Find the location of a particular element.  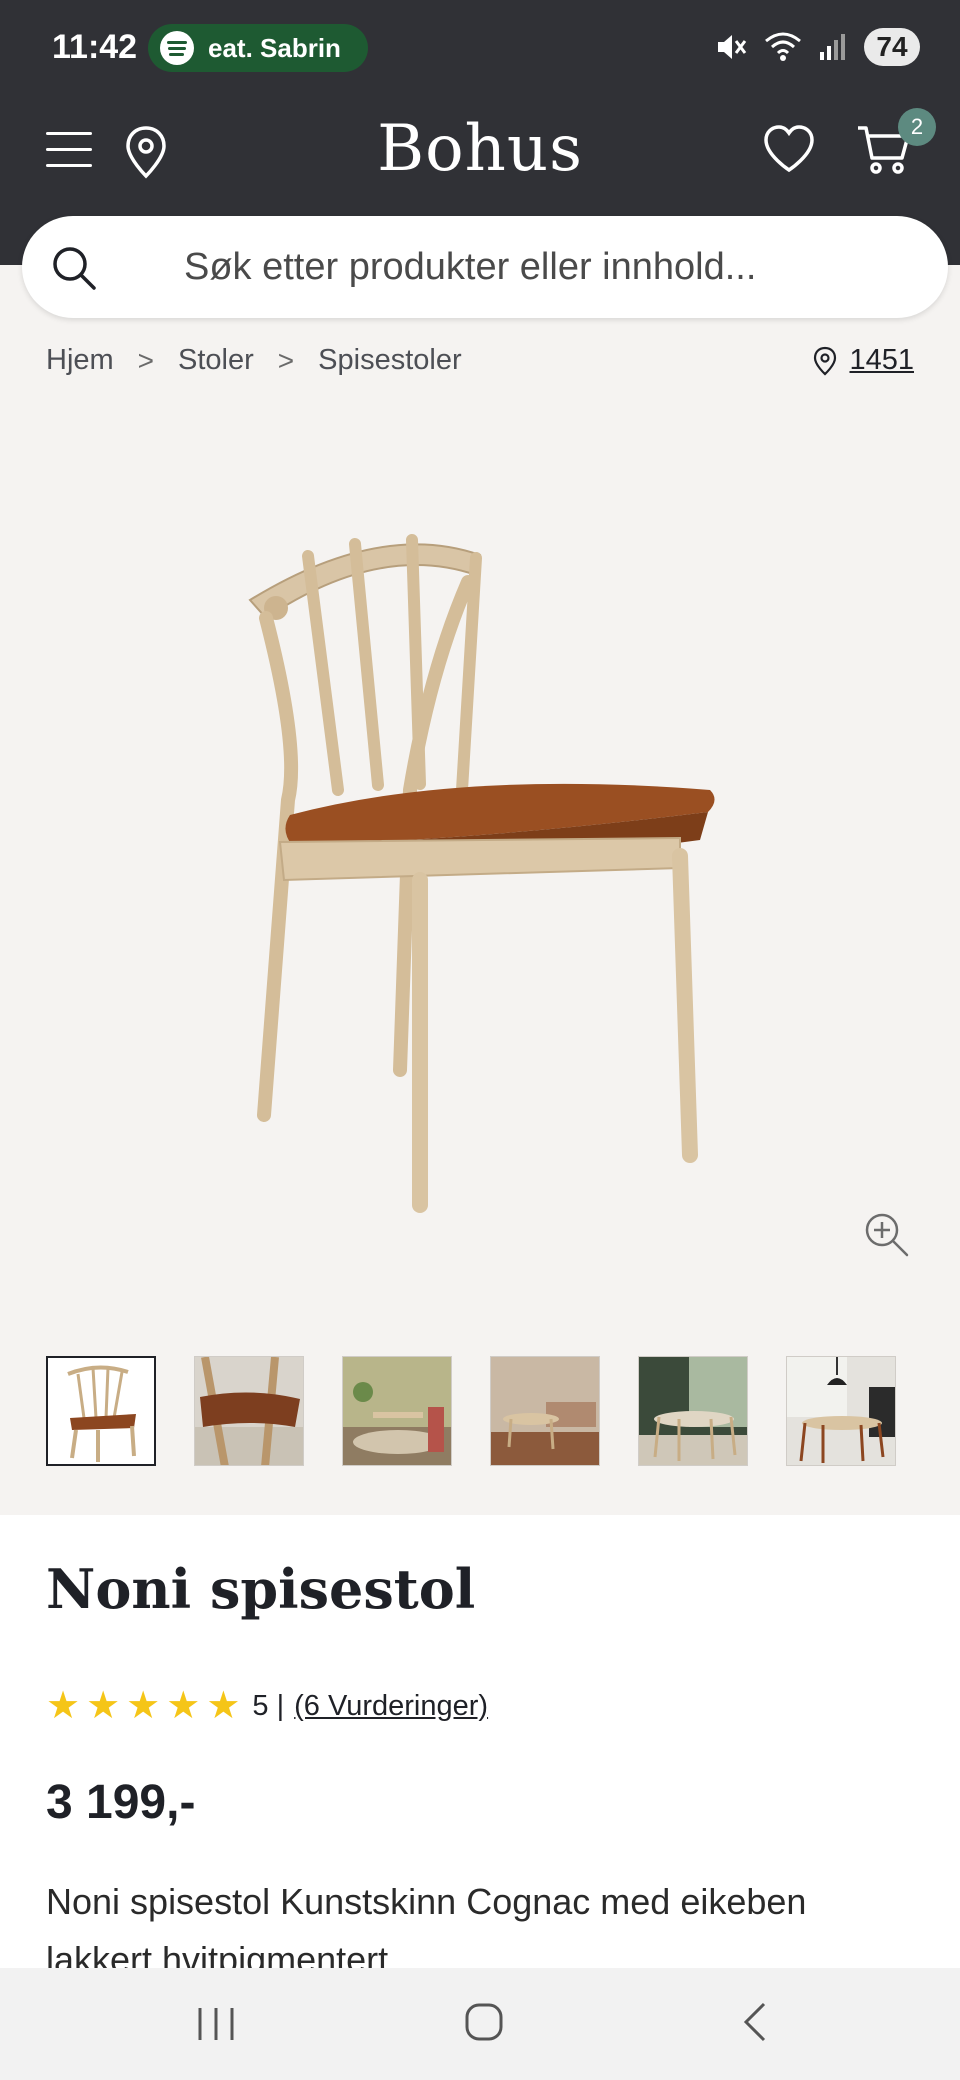

store-selector: 1451 is located at coordinates (863, 360).